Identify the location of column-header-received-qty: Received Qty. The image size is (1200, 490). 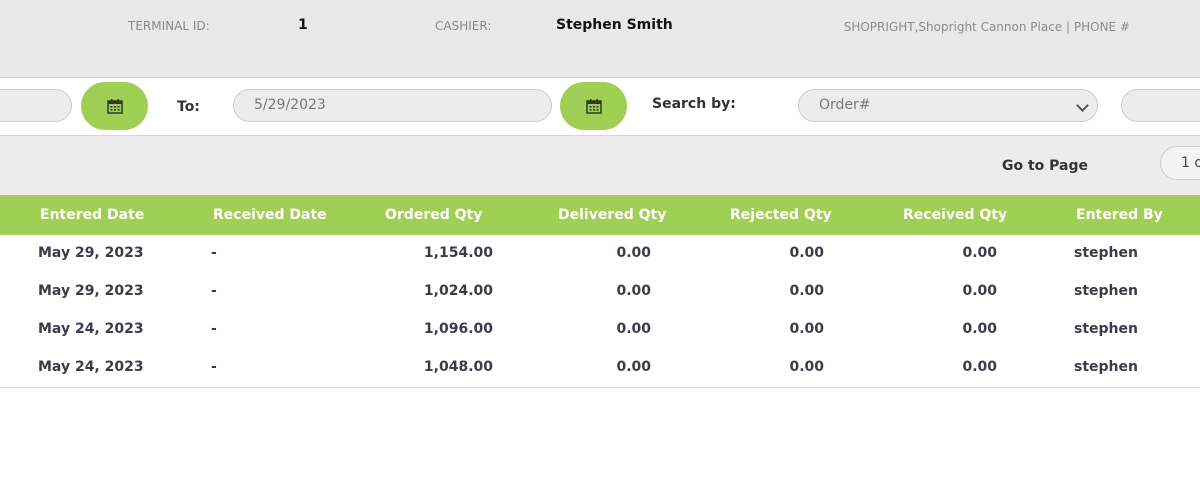
(955, 215).